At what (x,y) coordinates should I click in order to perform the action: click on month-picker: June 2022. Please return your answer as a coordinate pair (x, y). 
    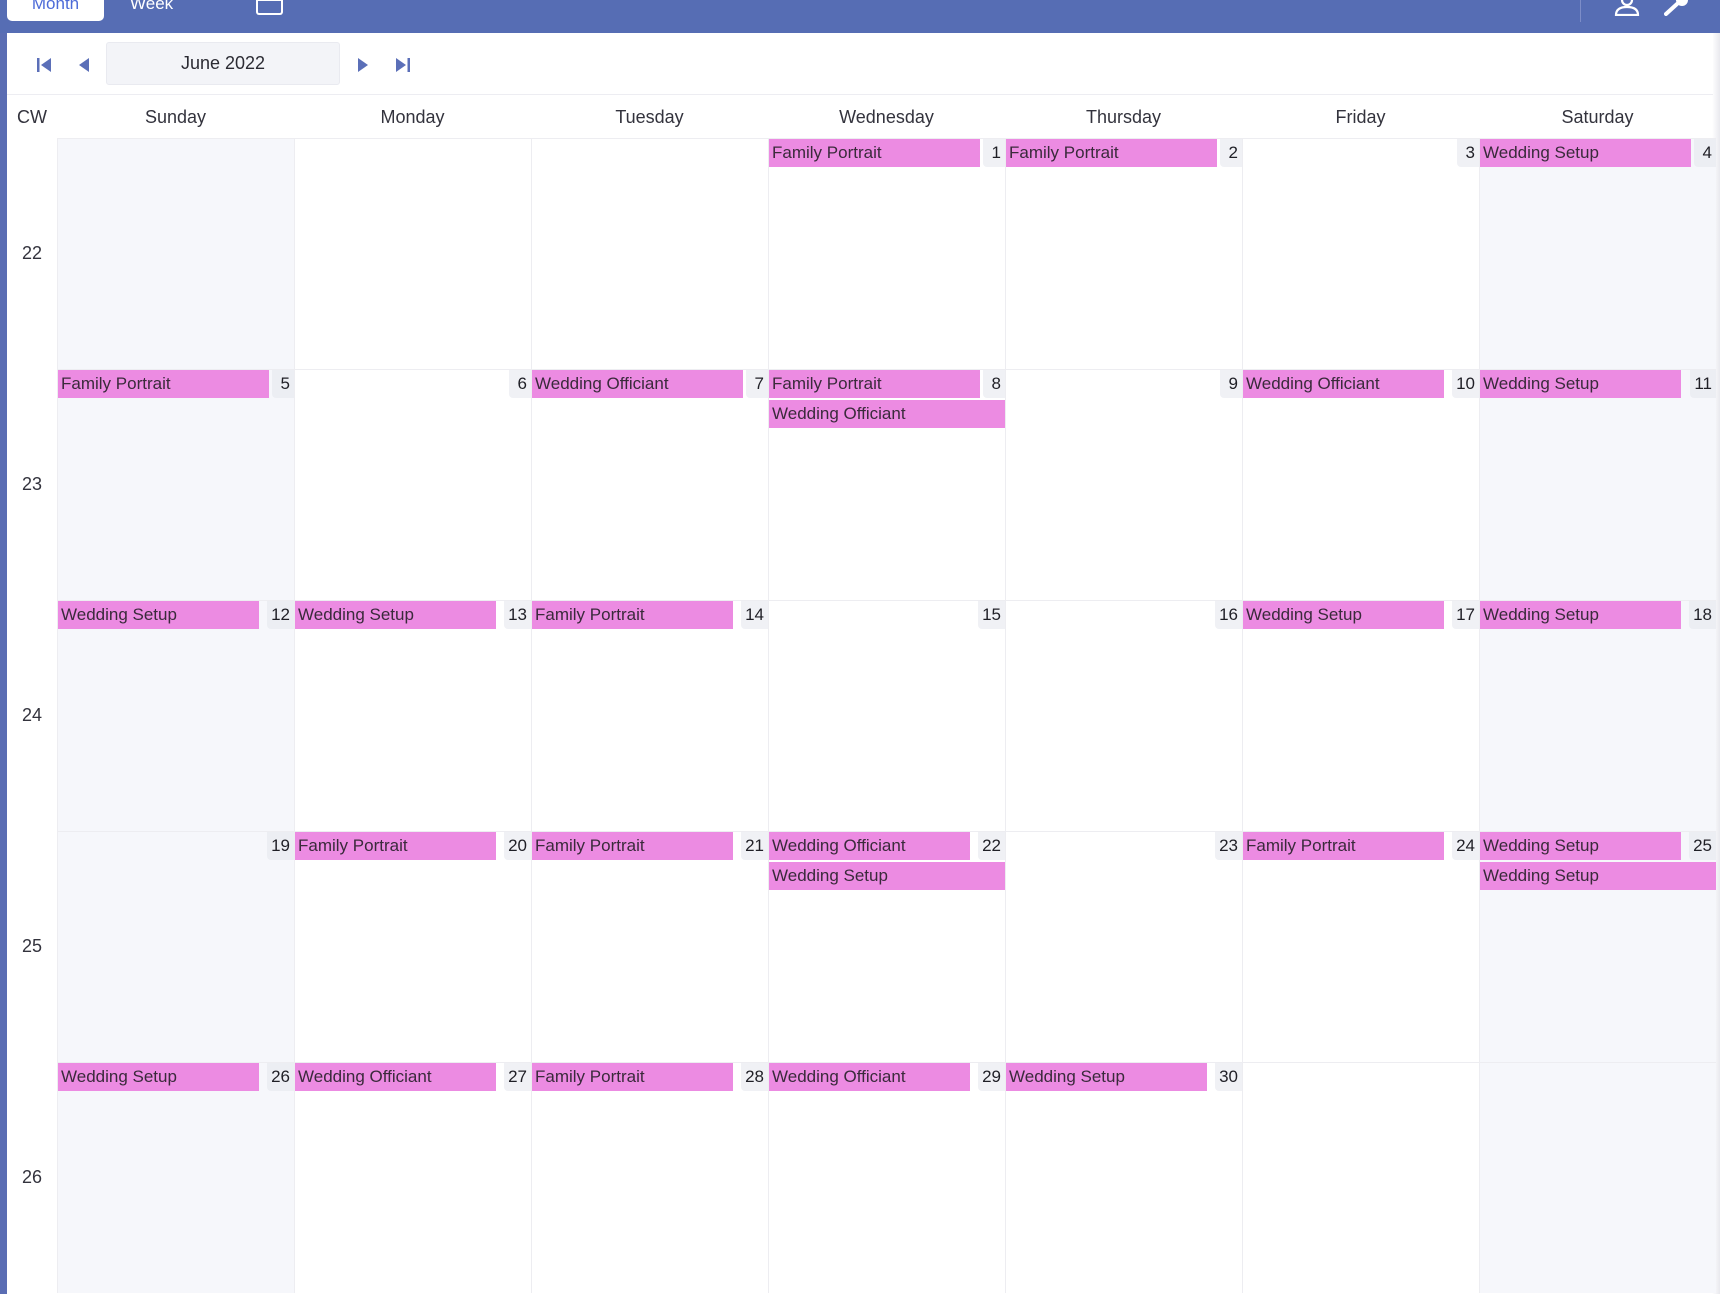
    Looking at the image, I should click on (223, 63).